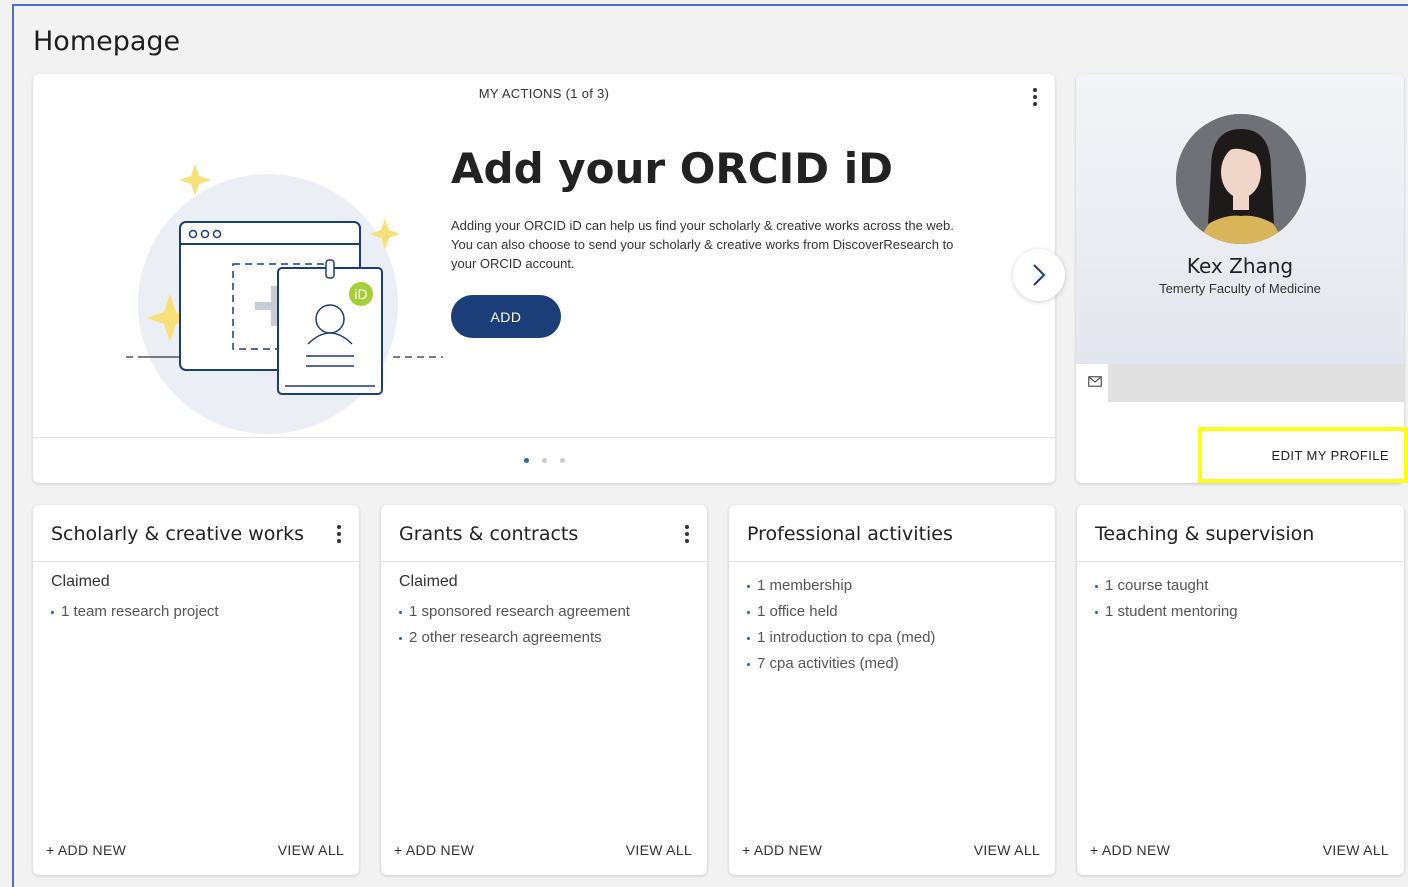 This screenshot has height=887, width=1408. I want to click on list-item: 1 team research project, so click(200, 612).